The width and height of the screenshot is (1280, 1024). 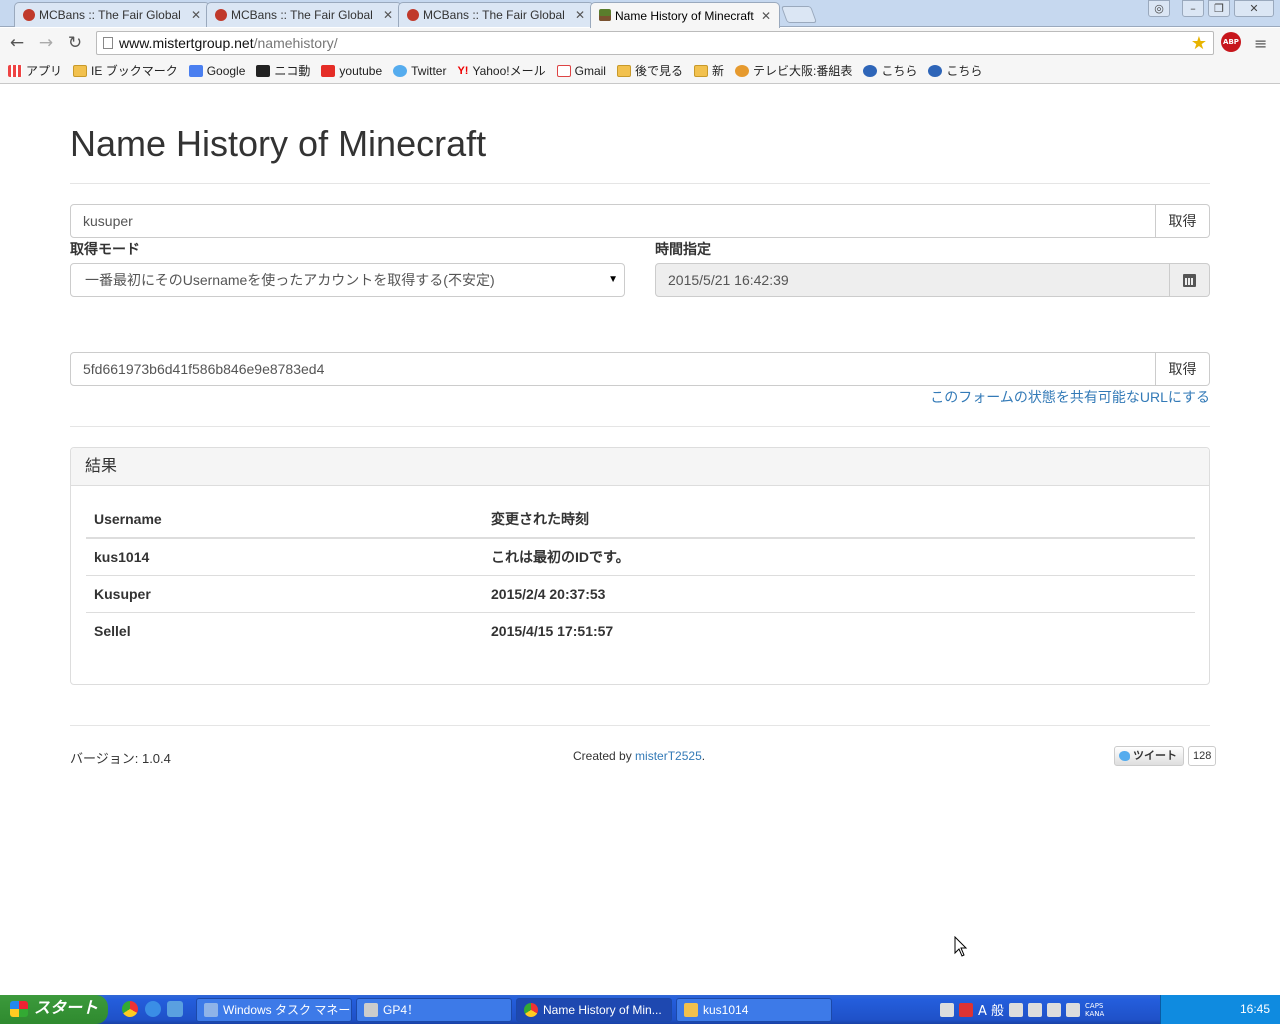 What do you see at coordinates (708, 70) in the screenshot?
I see `bookmark-new-folder: 新` at bounding box center [708, 70].